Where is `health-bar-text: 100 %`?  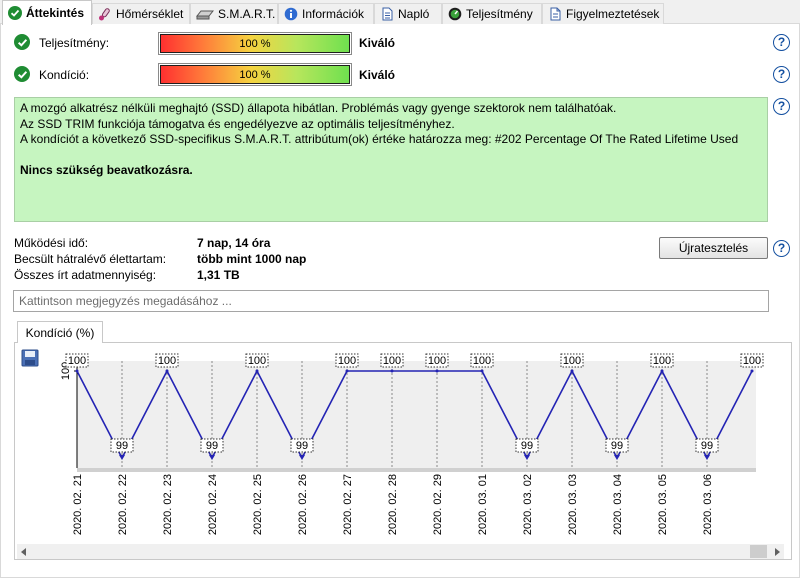
health-bar-text: 100 % is located at coordinates (255, 74).